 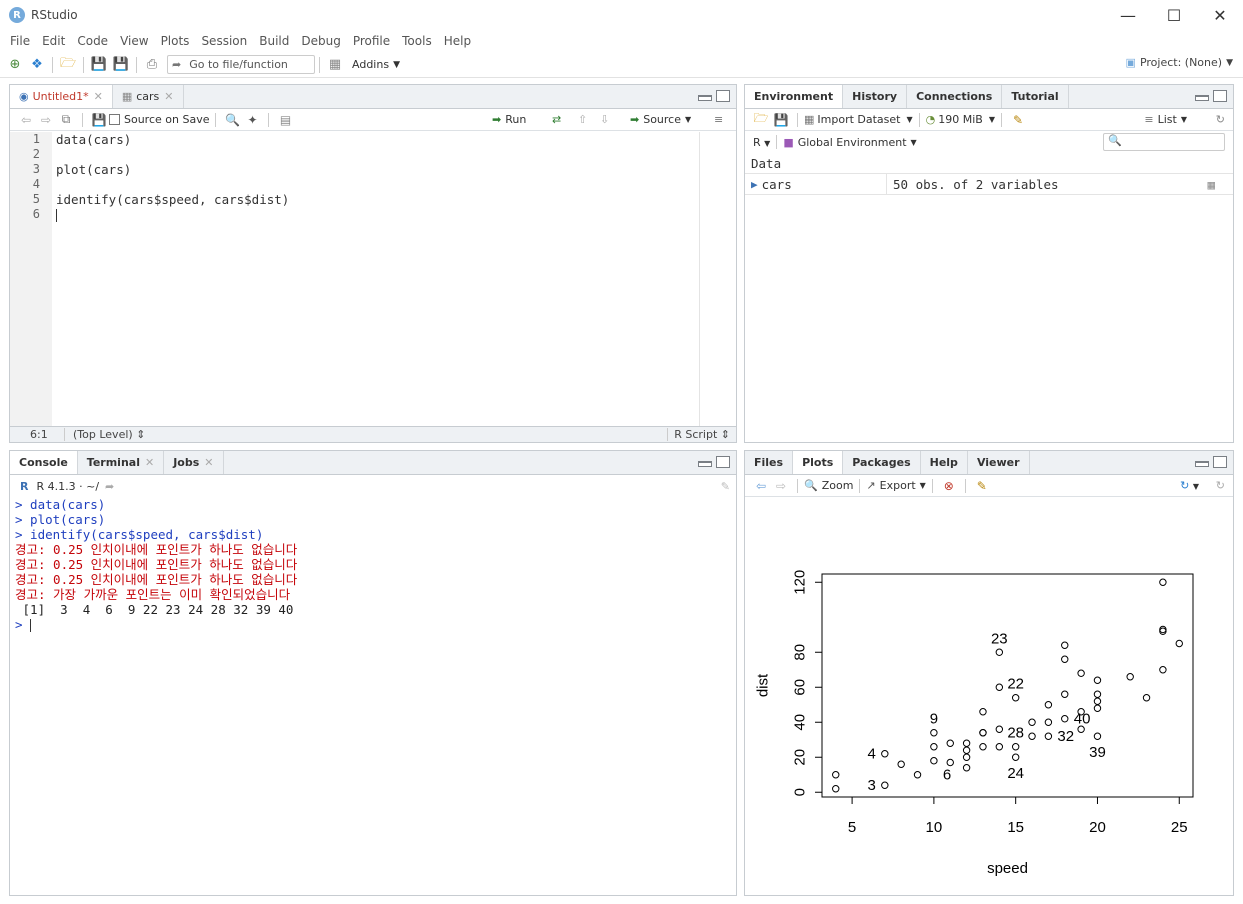 What do you see at coordinates (875, 96) in the screenshot?
I see `tab-history: History` at bounding box center [875, 96].